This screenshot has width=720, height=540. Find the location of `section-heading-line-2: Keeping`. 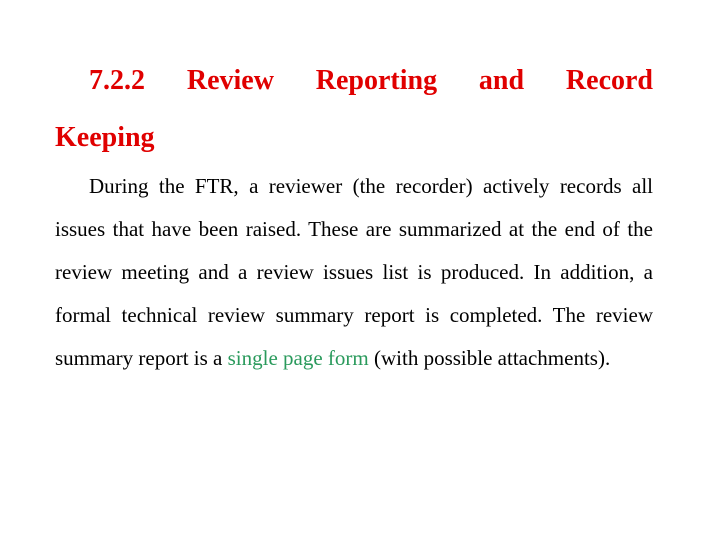

section-heading-line-2: Keeping is located at coordinates (105, 137).